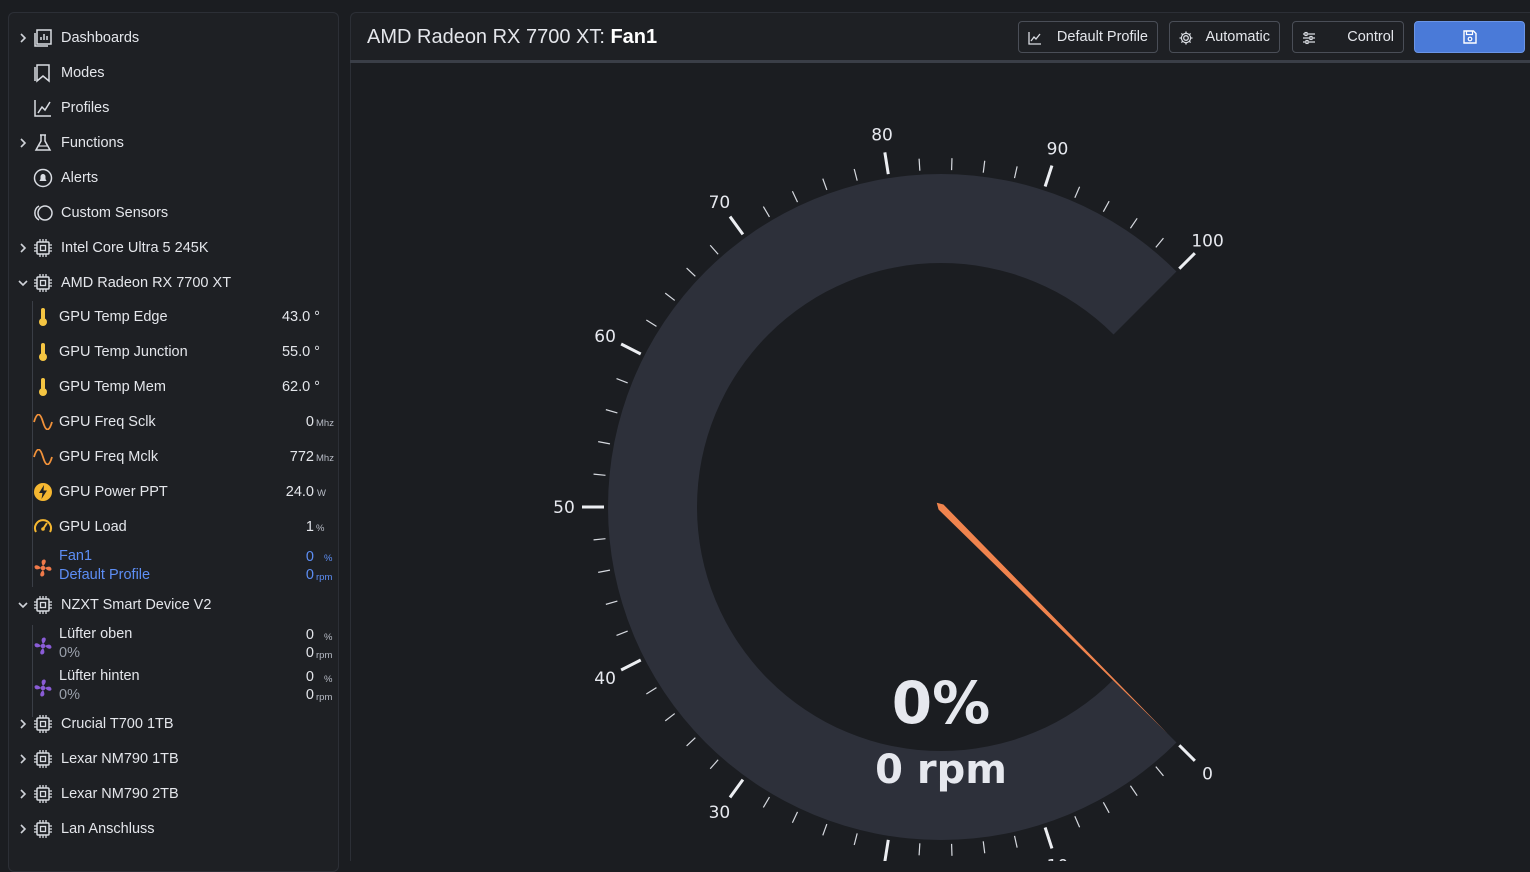  What do you see at coordinates (173, 457) in the screenshot?
I see `sensor-gpu-freq-mclk: GPU Freq Mclk 772 Mhz` at bounding box center [173, 457].